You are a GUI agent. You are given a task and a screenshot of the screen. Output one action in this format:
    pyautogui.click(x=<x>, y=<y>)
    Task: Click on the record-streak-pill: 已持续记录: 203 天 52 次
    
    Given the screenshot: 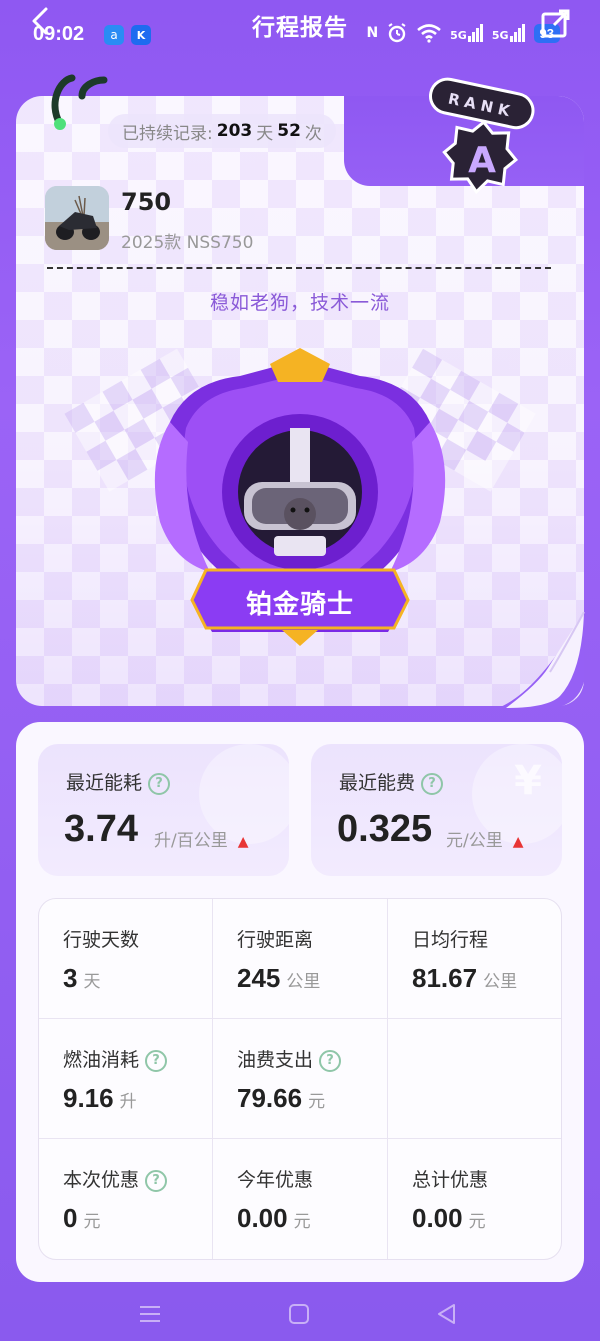 What is the action you would take?
    pyautogui.click(x=222, y=131)
    